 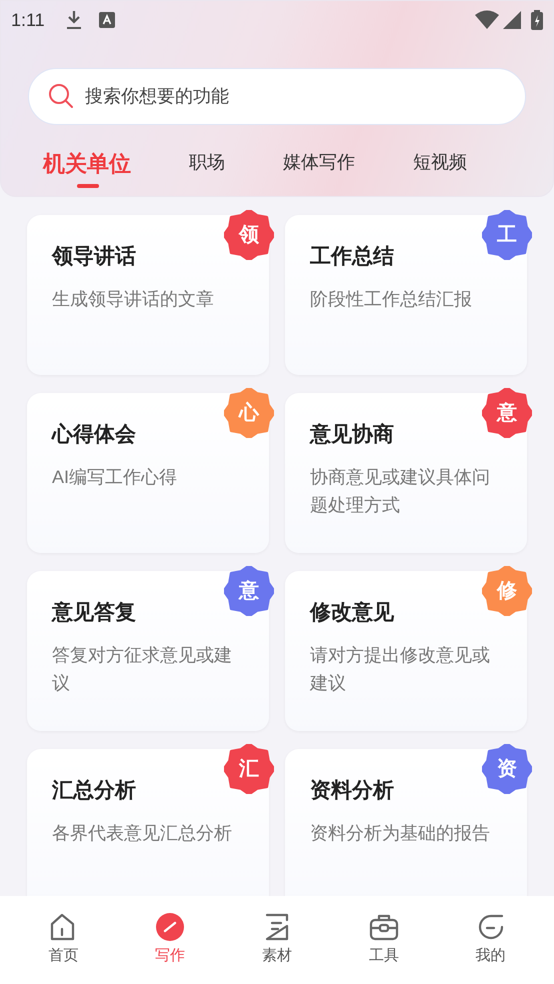 I want to click on card-title: 意见答复, so click(x=94, y=613).